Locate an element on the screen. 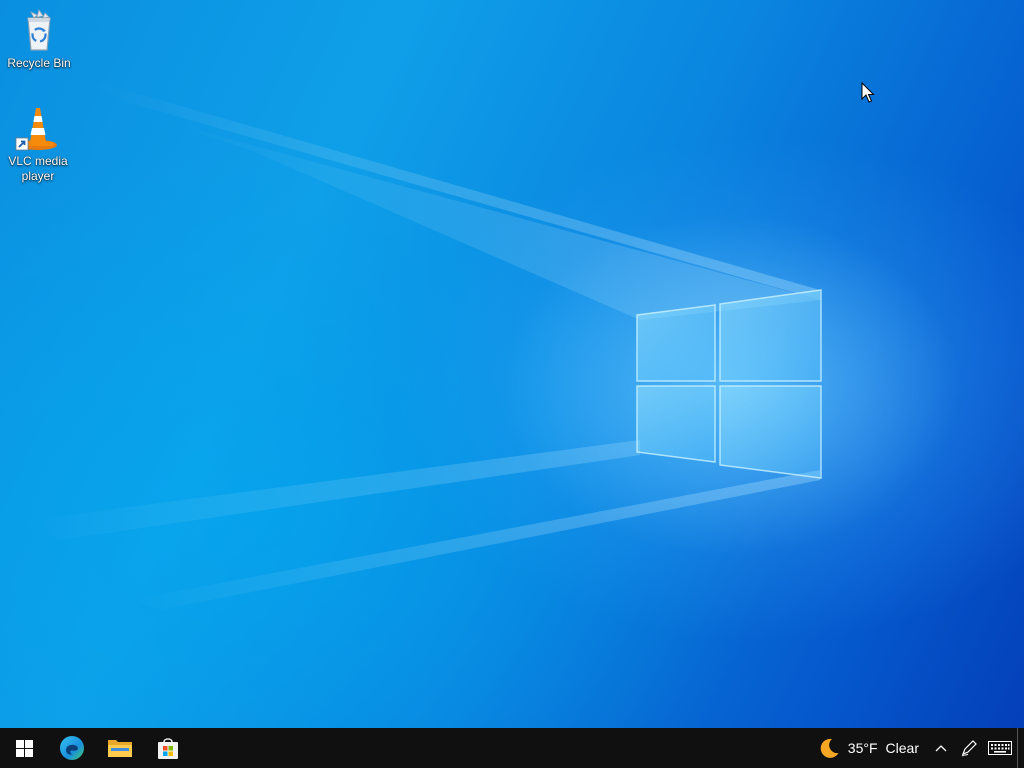 This screenshot has height=768, width=1024. touch-keyboard-button is located at coordinates (1000, 748).